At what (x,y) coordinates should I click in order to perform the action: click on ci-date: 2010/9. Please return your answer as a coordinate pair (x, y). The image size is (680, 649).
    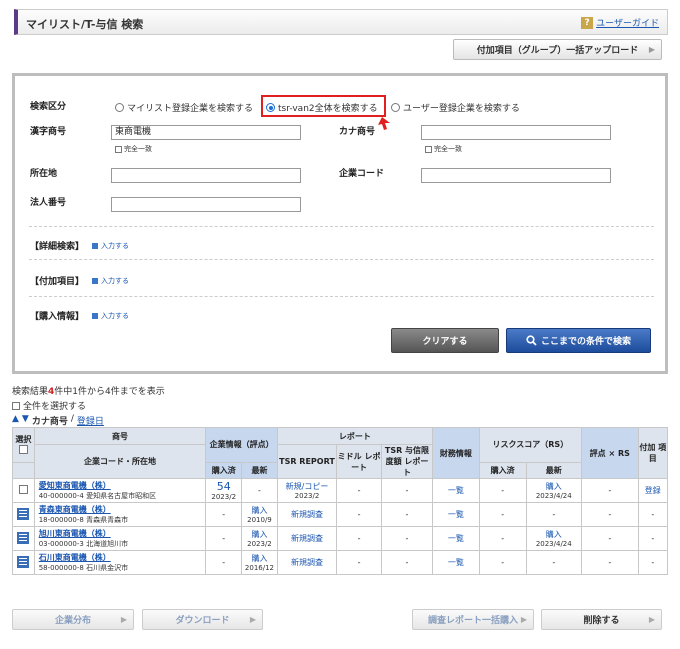
    Looking at the image, I should click on (259, 520).